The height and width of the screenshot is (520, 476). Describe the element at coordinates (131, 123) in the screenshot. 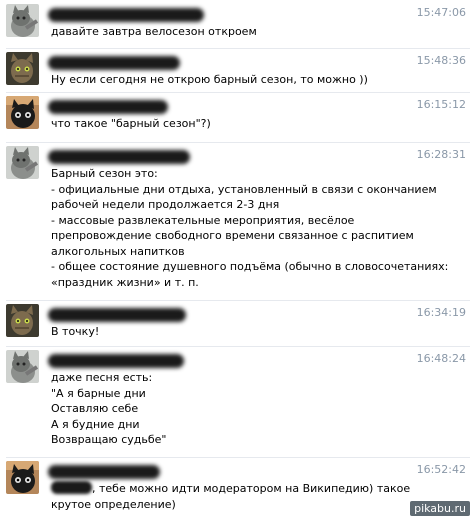

I see `message-line: что такое "барный сезон"?)` at that location.